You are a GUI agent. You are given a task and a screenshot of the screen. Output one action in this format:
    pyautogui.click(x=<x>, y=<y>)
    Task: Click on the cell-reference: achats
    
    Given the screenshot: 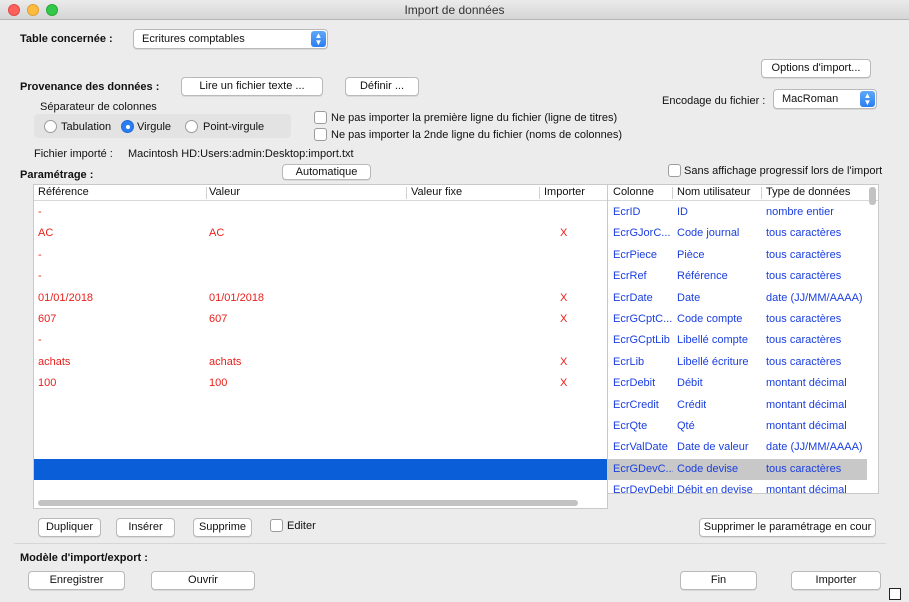 What is the action you would take?
    pyautogui.click(x=54, y=361)
    